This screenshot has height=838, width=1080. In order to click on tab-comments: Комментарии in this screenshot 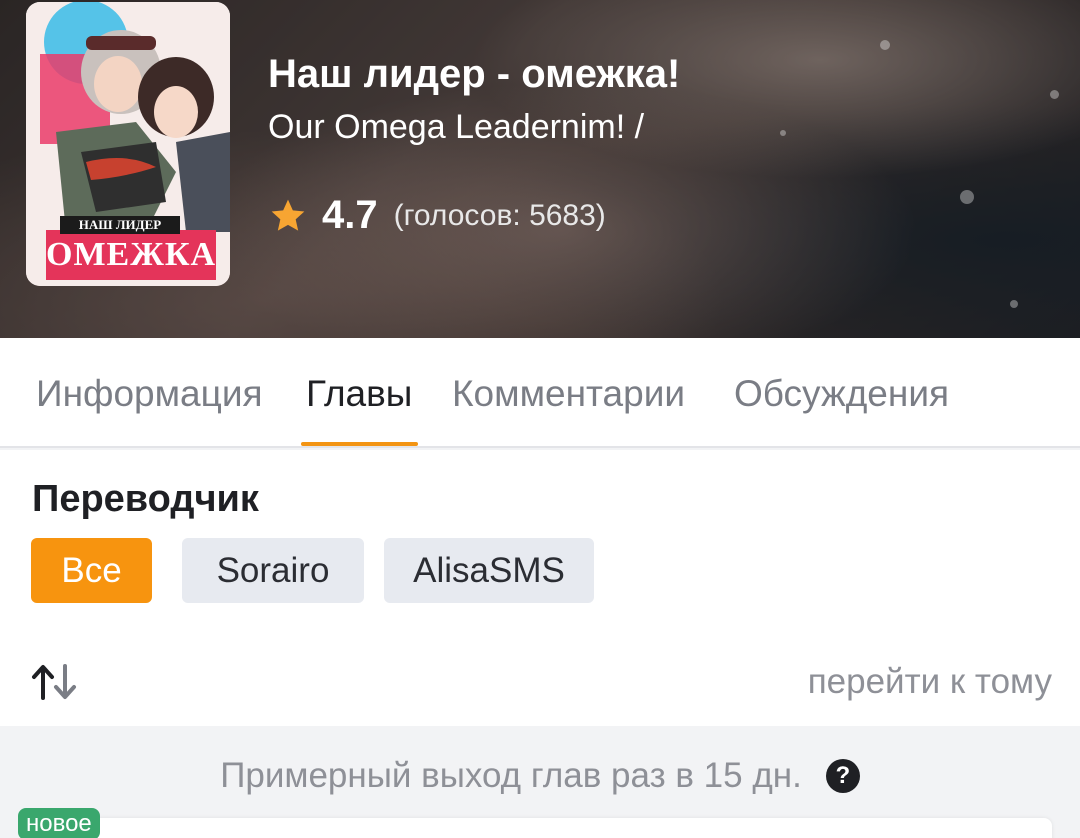, I will do `click(568, 394)`.